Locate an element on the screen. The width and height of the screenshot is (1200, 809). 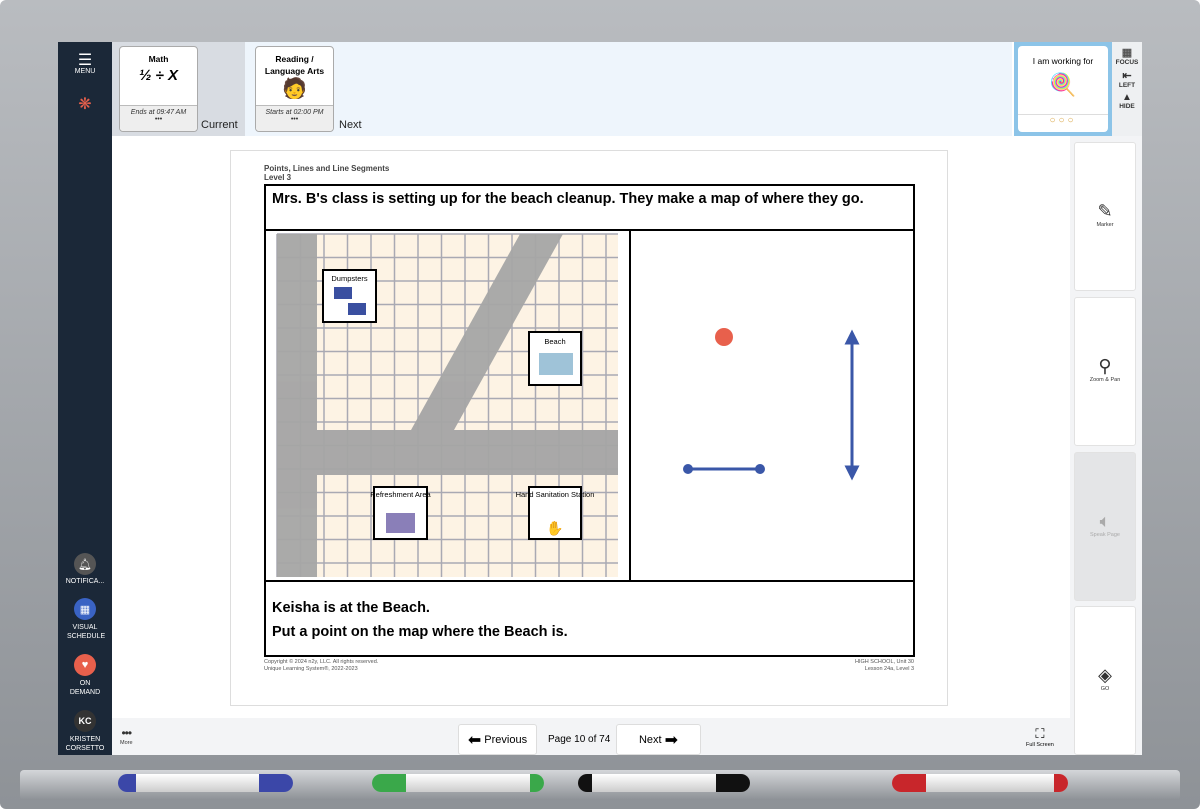
instruction-line: Keisha is at the Beach. is located at coordinates (351, 608).